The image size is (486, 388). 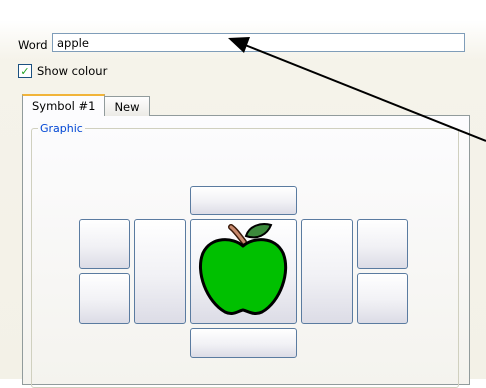 What do you see at coordinates (104, 298) in the screenshot?
I see `graphic-slot-left-bottom` at bounding box center [104, 298].